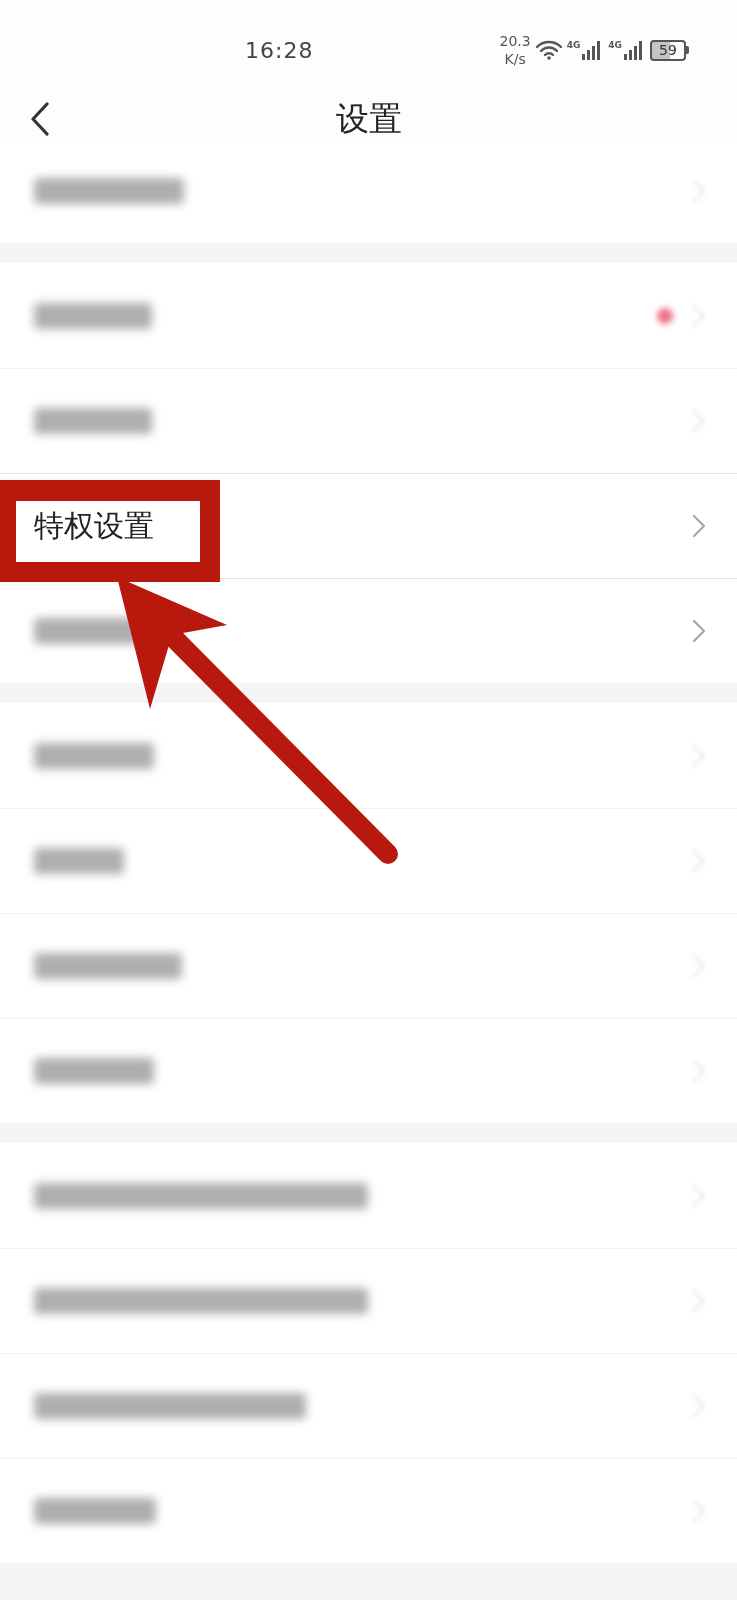  Describe the element at coordinates (515, 41) in the screenshot. I see `network-speed-value: 20.3` at that location.